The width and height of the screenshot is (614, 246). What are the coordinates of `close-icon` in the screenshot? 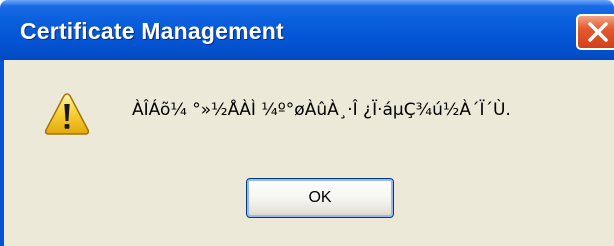 It's located at (598, 32).